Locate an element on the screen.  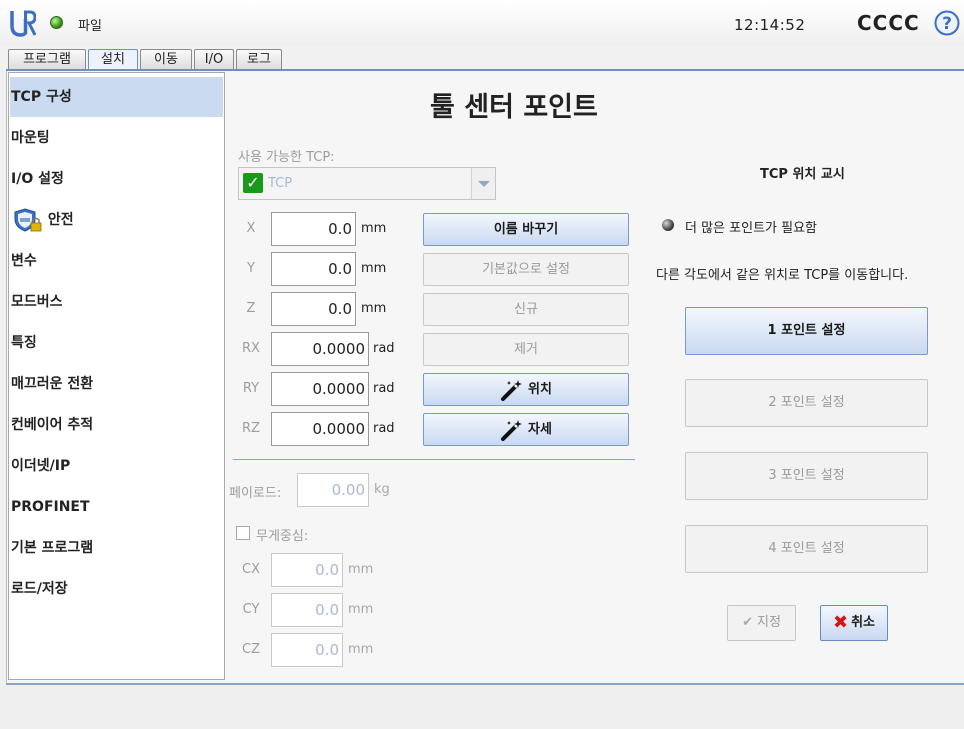
apply-button: ✔ 지정 is located at coordinates (761, 623).